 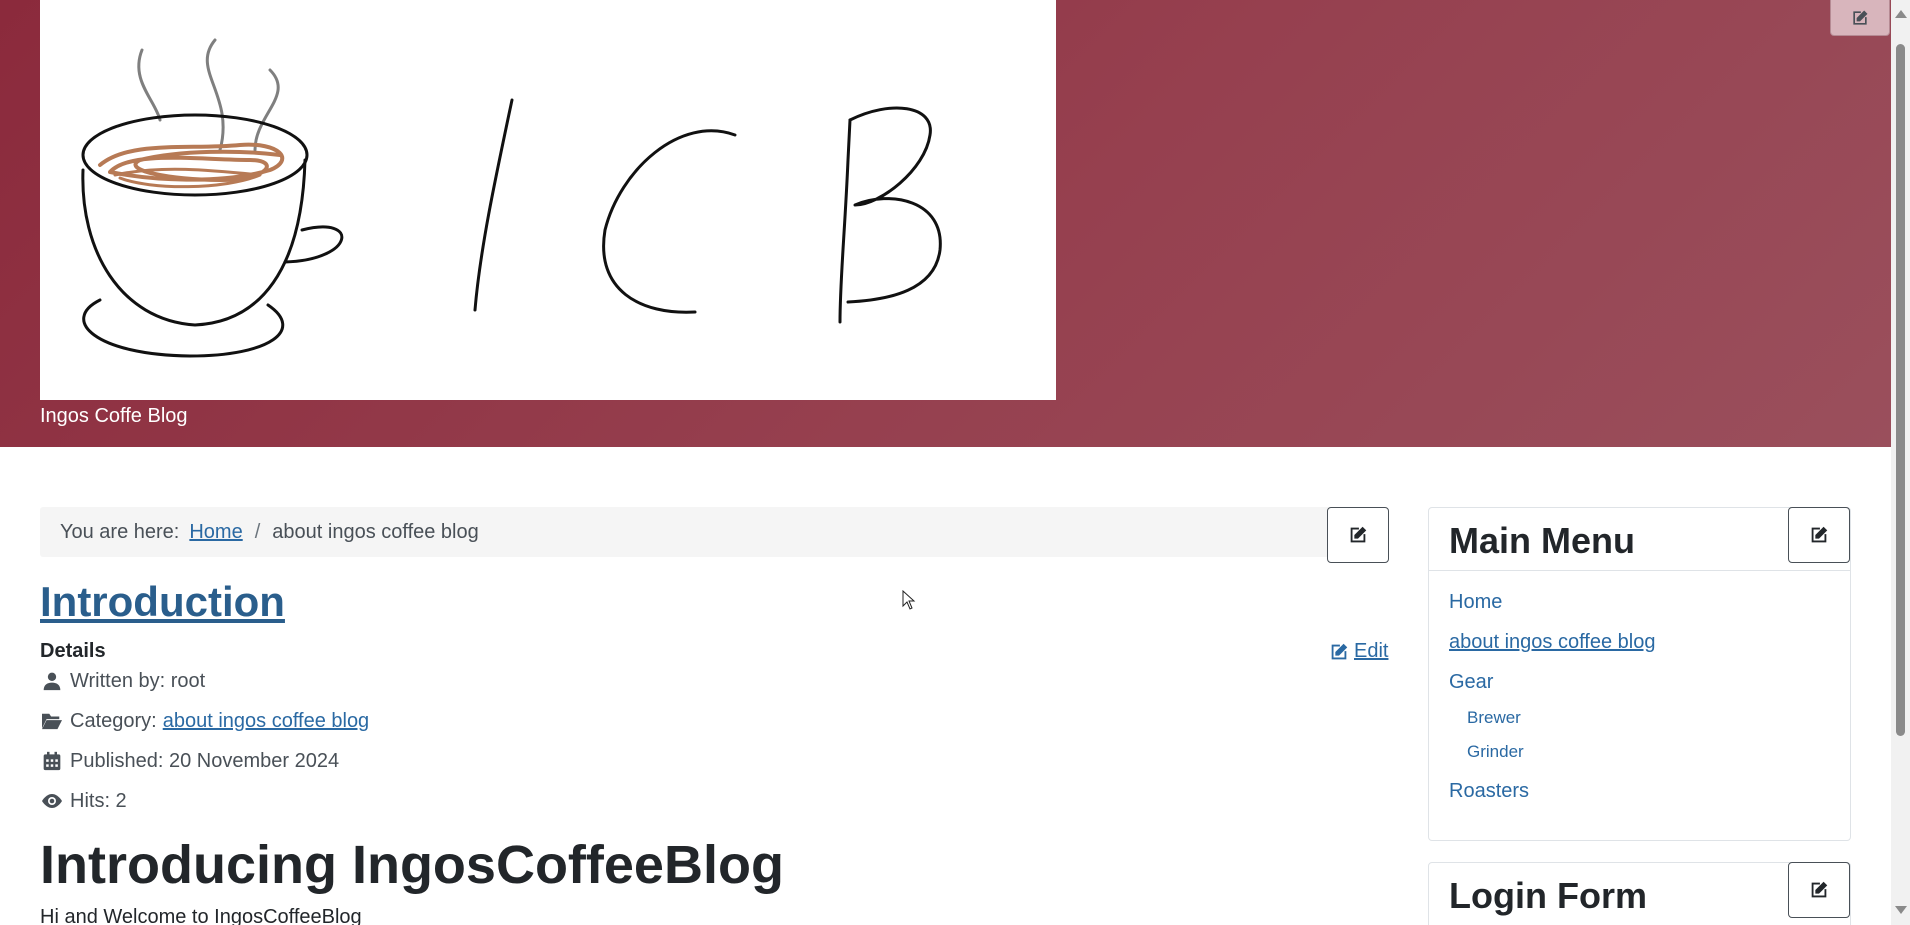 What do you see at coordinates (1371, 651) in the screenshot?
I see `edit-link-label: Edit` at bounding box center [1371, 651].